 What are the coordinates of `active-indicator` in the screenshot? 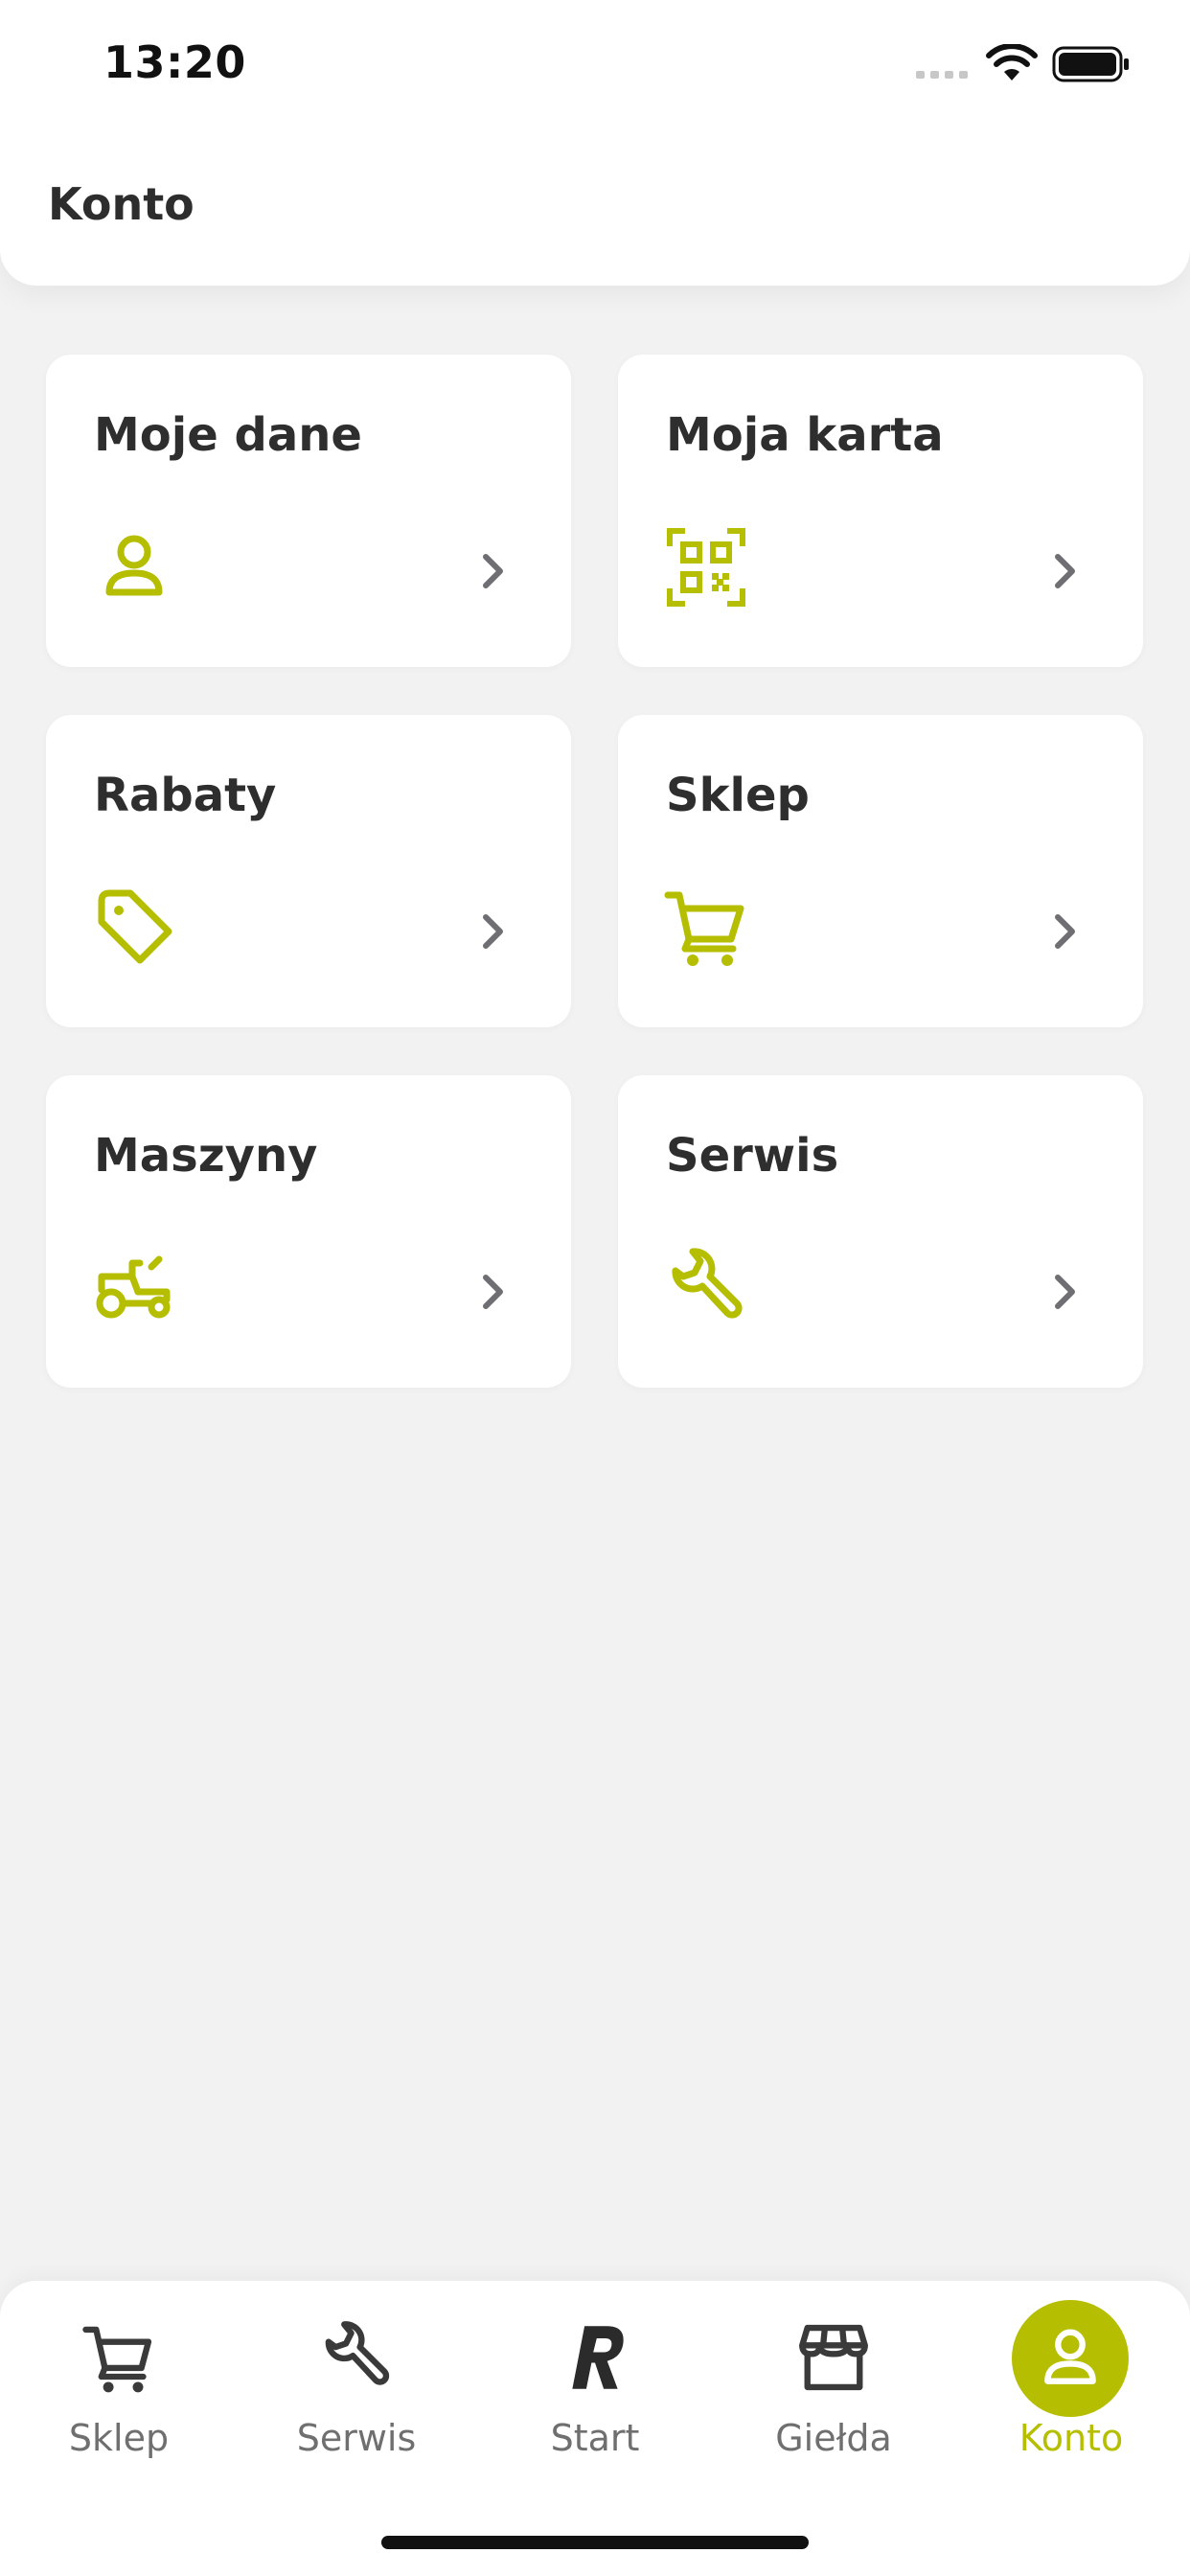 It's located at (1070, 2358).